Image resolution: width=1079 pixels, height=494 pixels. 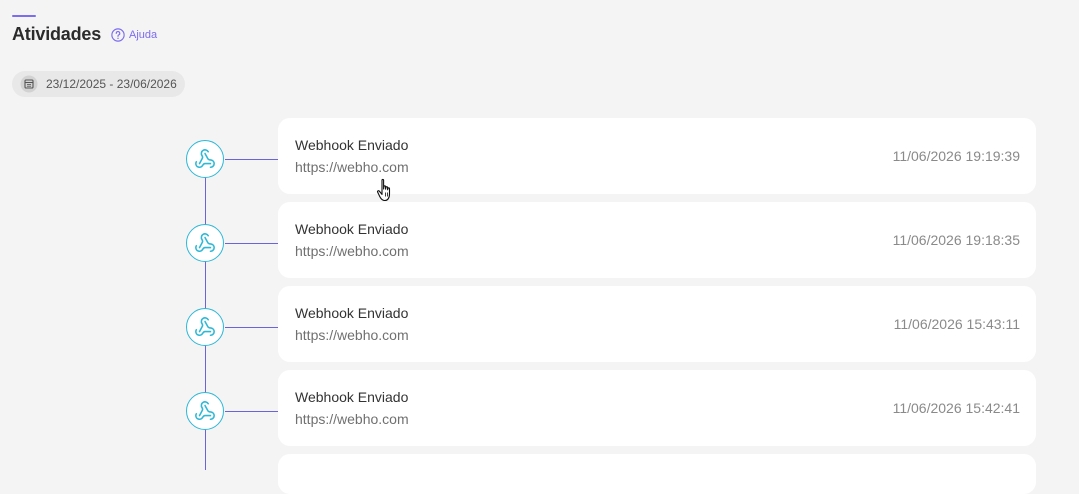 What do you see at coordinates (657, 474) in the screenshot?
I see `activity-card-partial` at bounding box center [657, 474].